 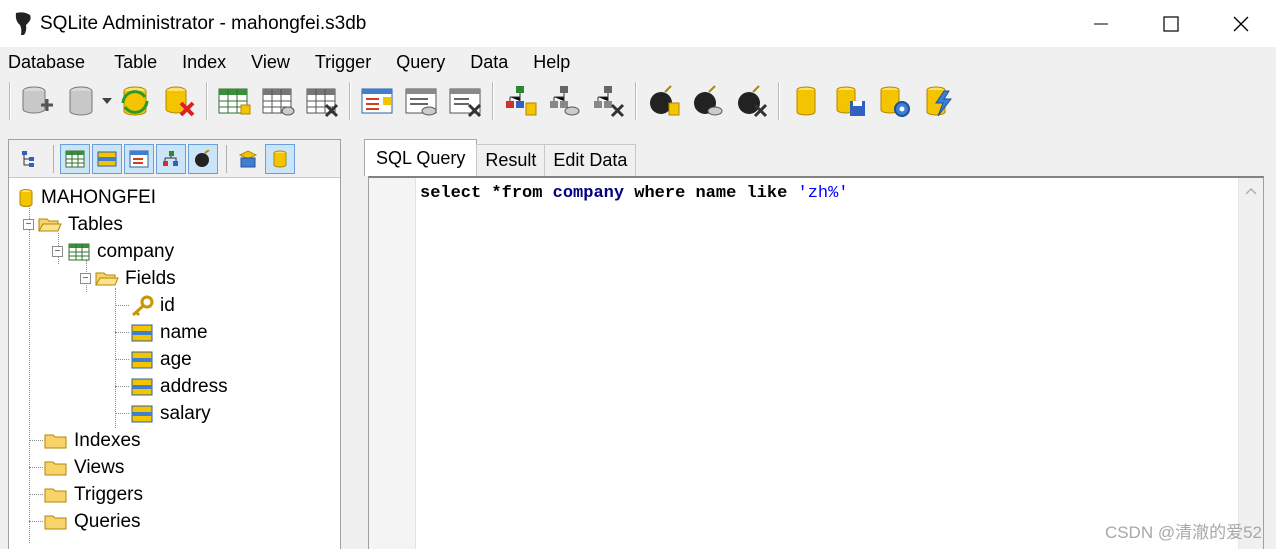 I want to click on minimize-button, so click(x=1101, y=23).